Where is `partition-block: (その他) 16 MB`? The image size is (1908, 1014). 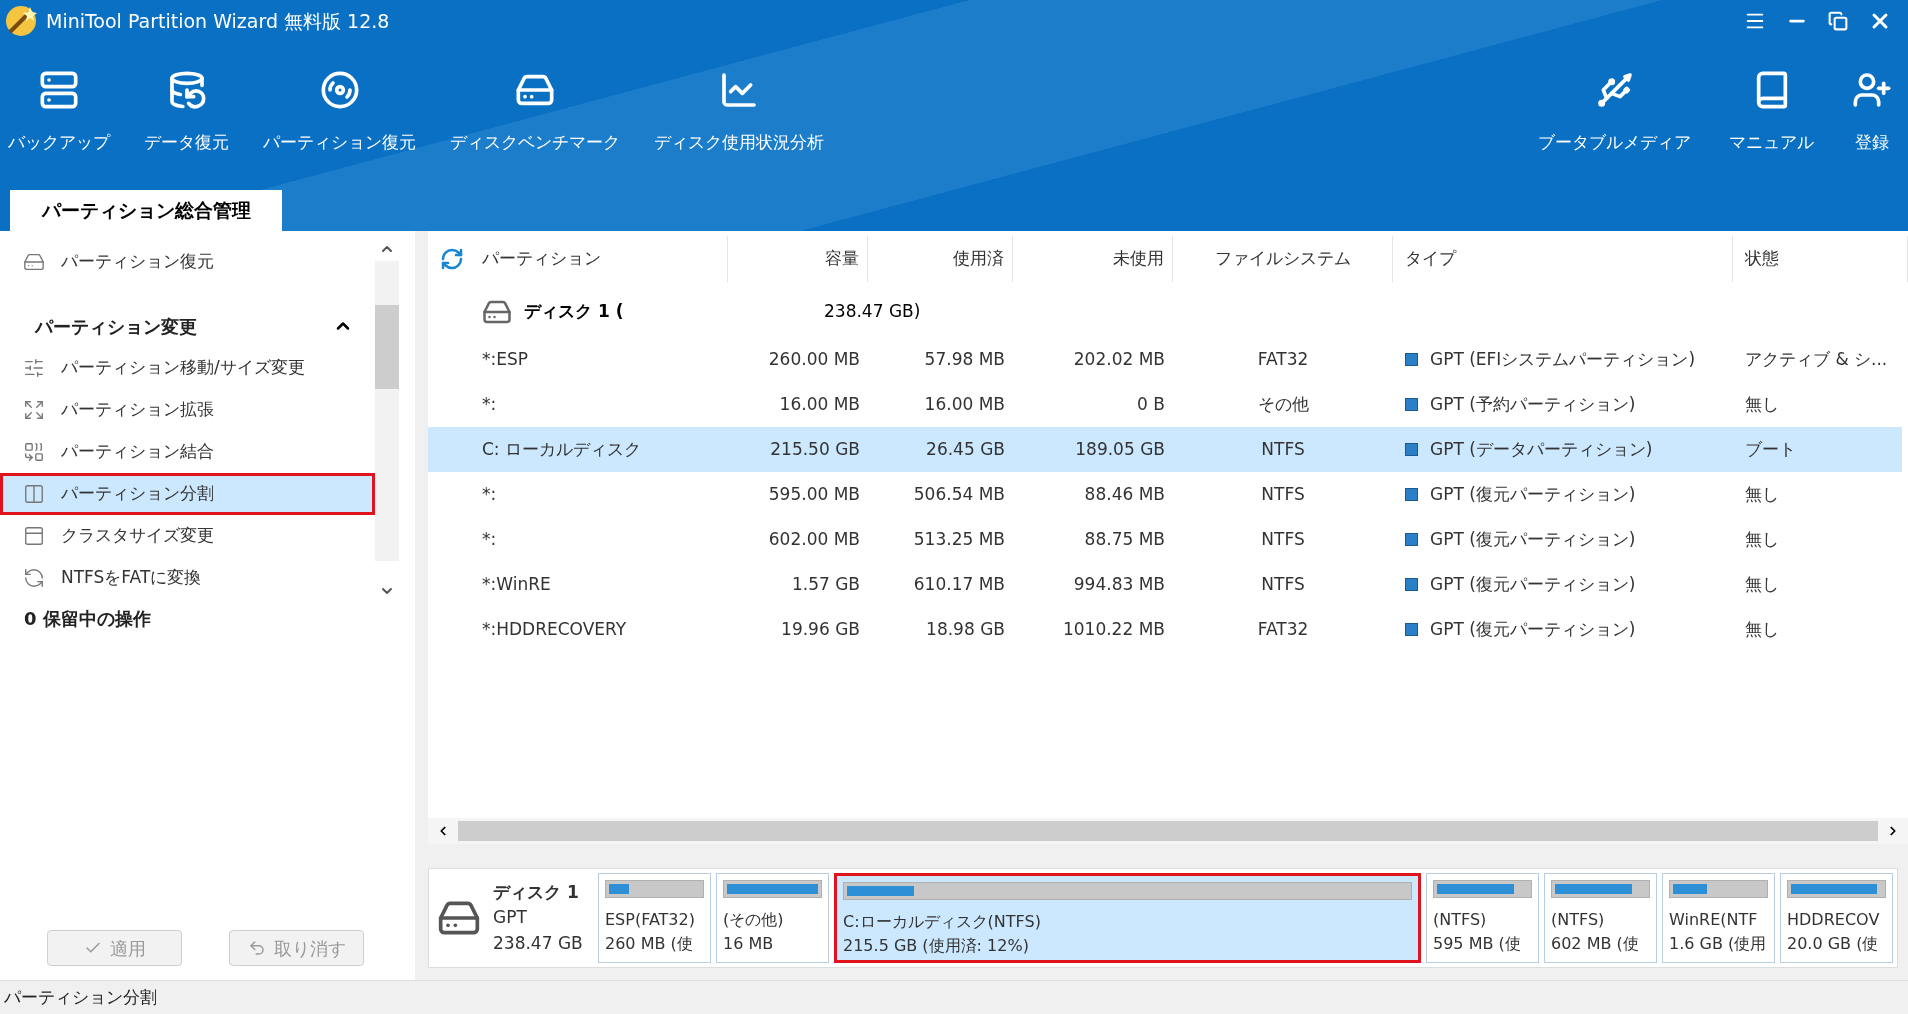
partition-block: (その他) 16 MB is located at coordinates (772, 918).